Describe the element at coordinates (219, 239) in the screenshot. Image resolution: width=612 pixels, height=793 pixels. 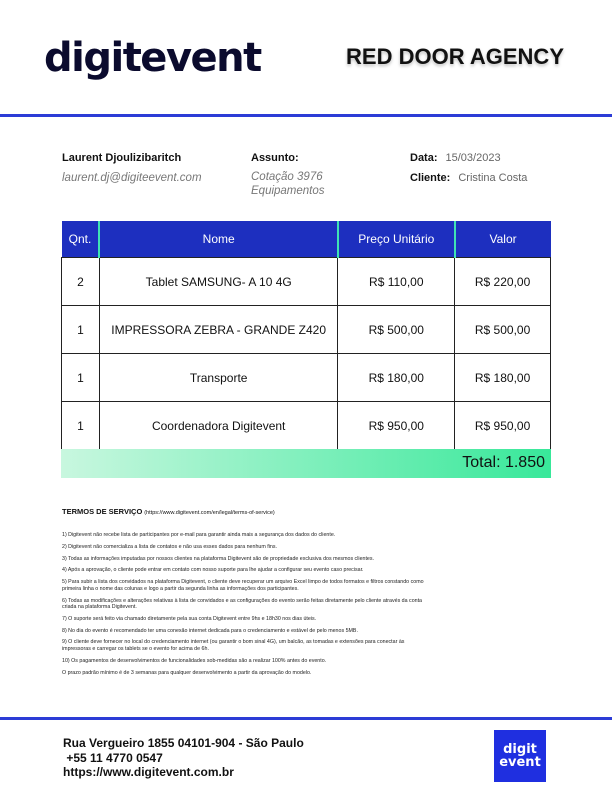
I see `header-name: Nome` at that location.